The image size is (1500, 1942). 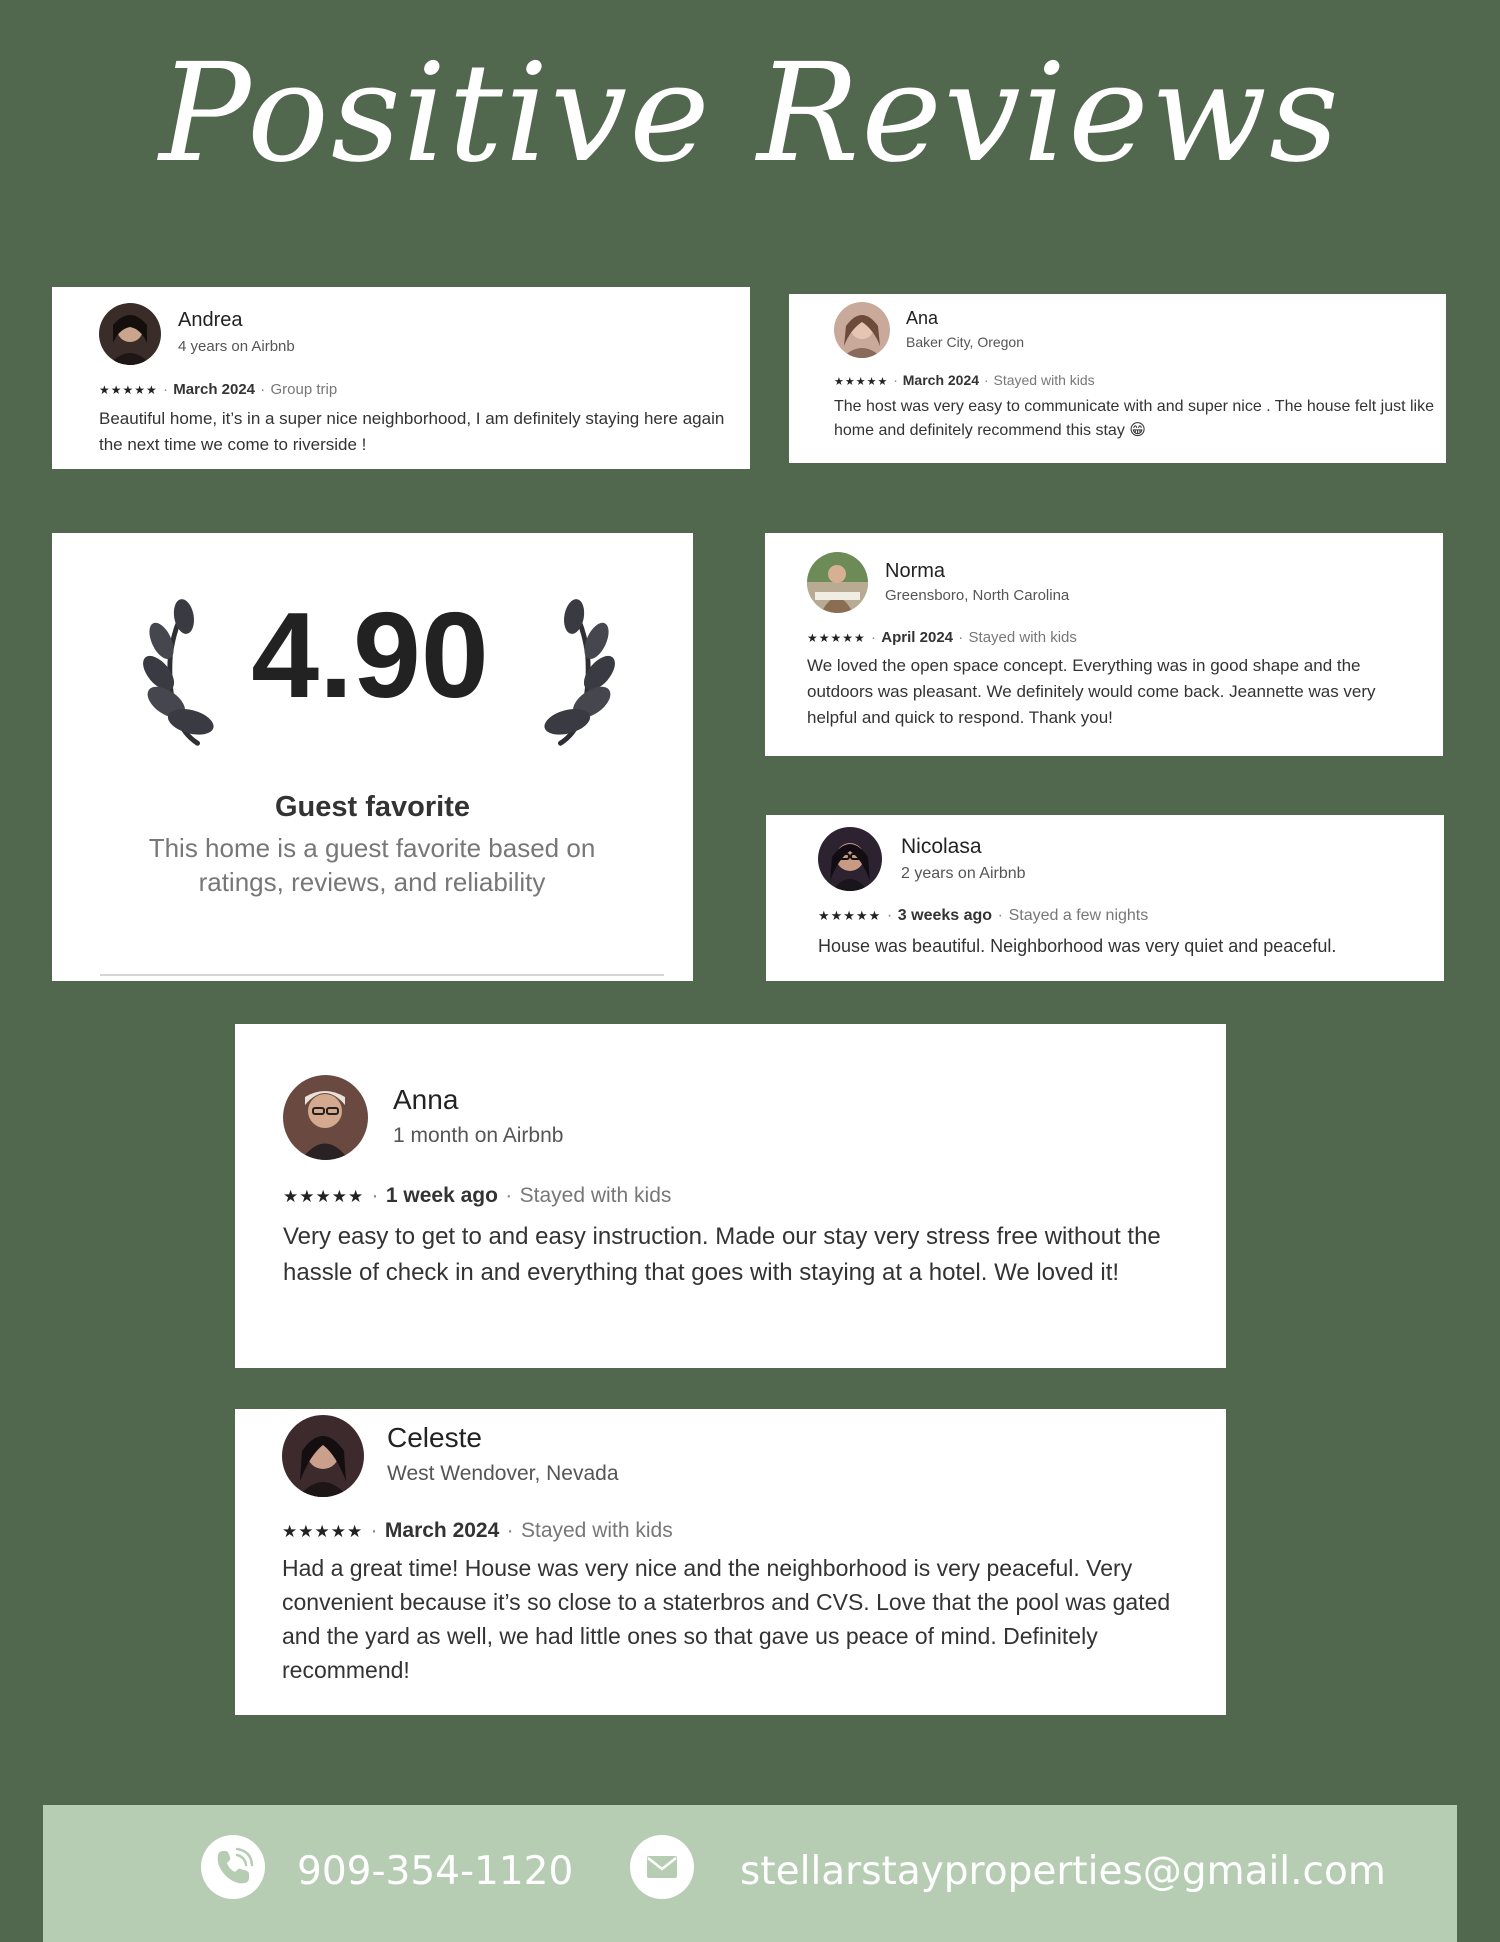 What do you see at coordinates (579, 672) in the screenshot?
I see `laurel-right-icon` at bounding box center [579, 672].